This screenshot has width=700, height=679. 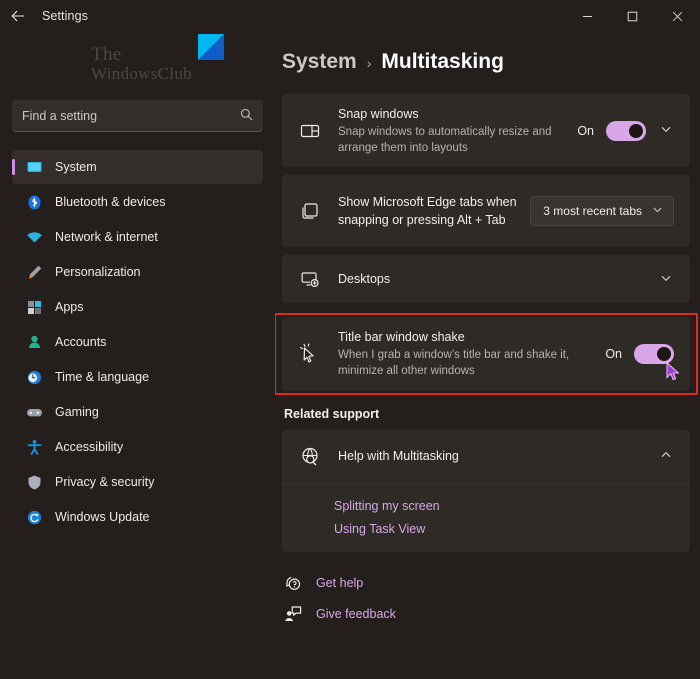 I want to click on sidebar-item-label: System, so click(x=76, y=167).